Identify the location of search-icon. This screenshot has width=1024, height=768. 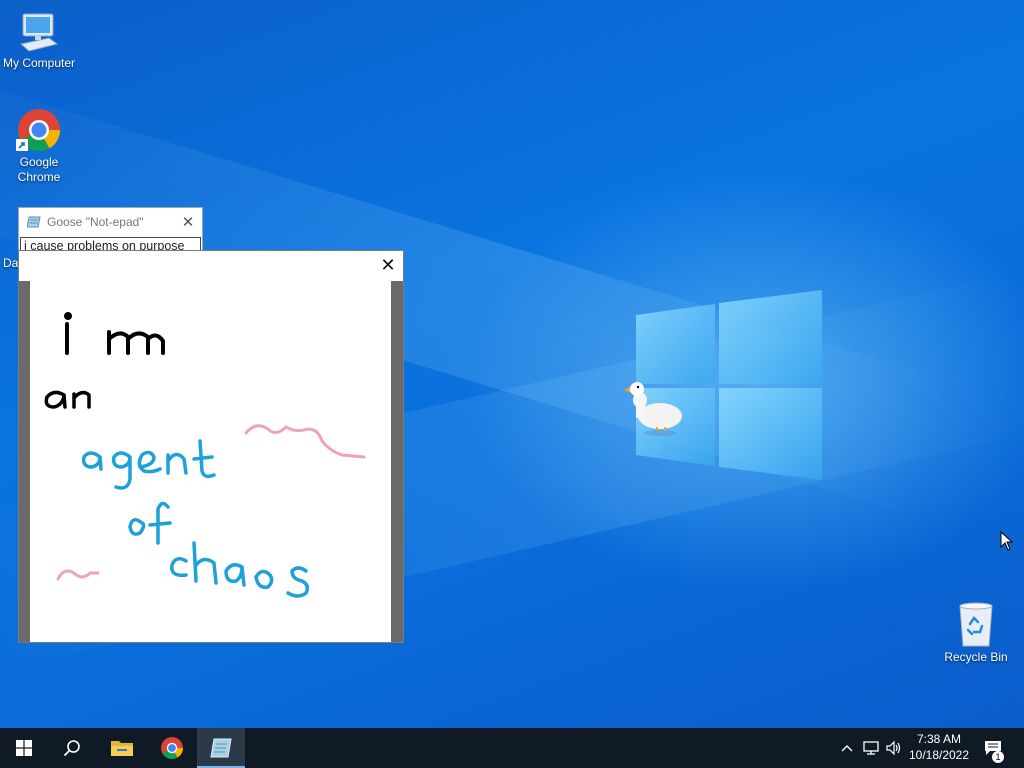
(71, 748).